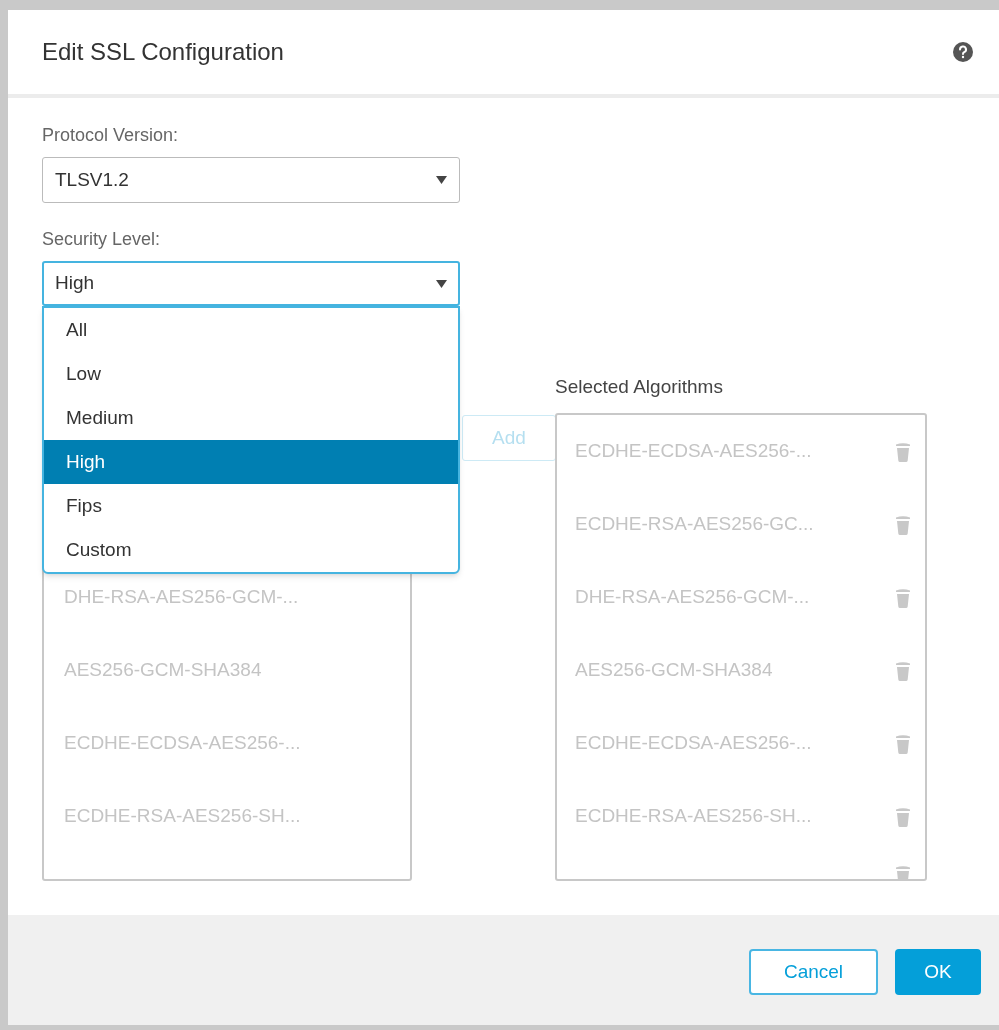  Describe the element at coordinates (251, 374) in the screenshot. I see `dropdown-option: Low` at that location.